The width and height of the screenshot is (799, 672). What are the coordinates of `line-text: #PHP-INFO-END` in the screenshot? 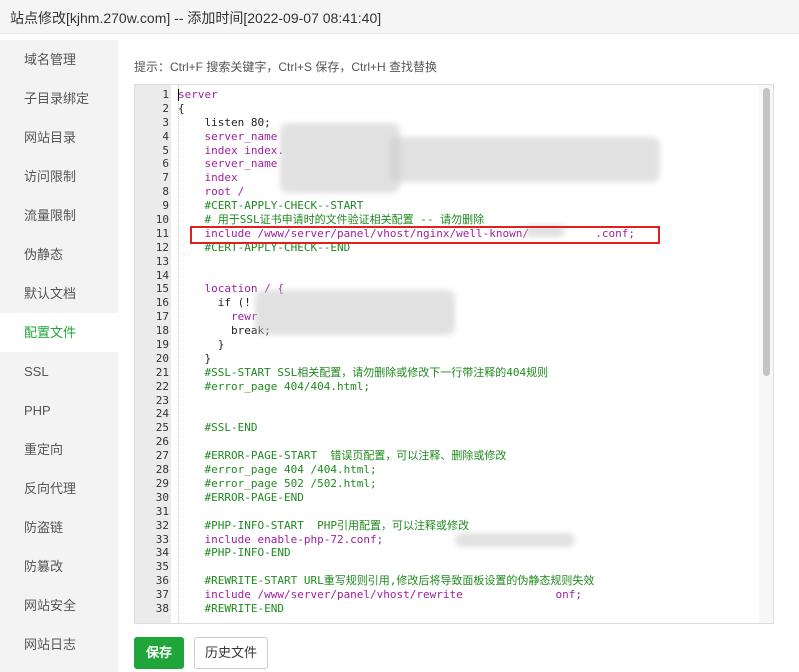 It's located at (234, 553).